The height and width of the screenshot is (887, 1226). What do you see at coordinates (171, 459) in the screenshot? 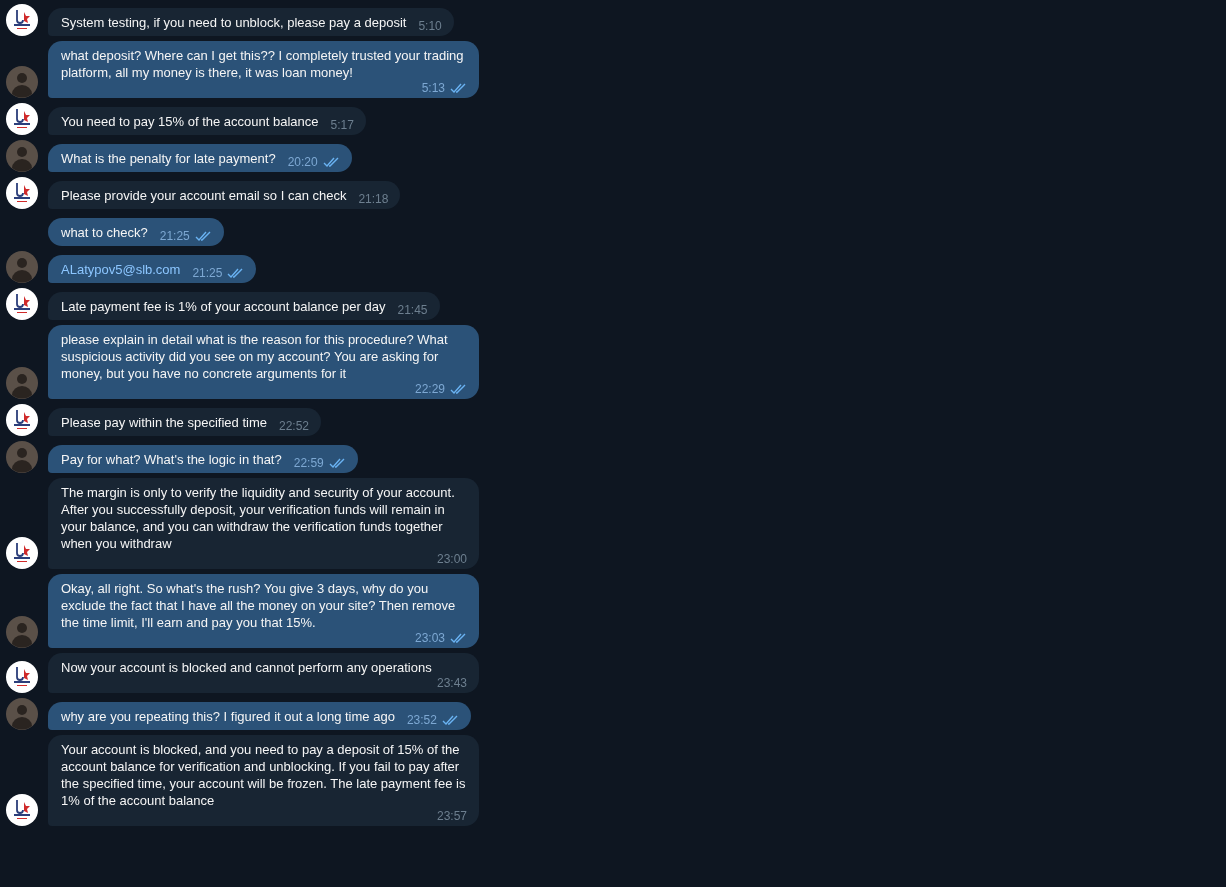
I see `message-text: Pay for what? What's the logic in that?` at bounding box center [171, 459].